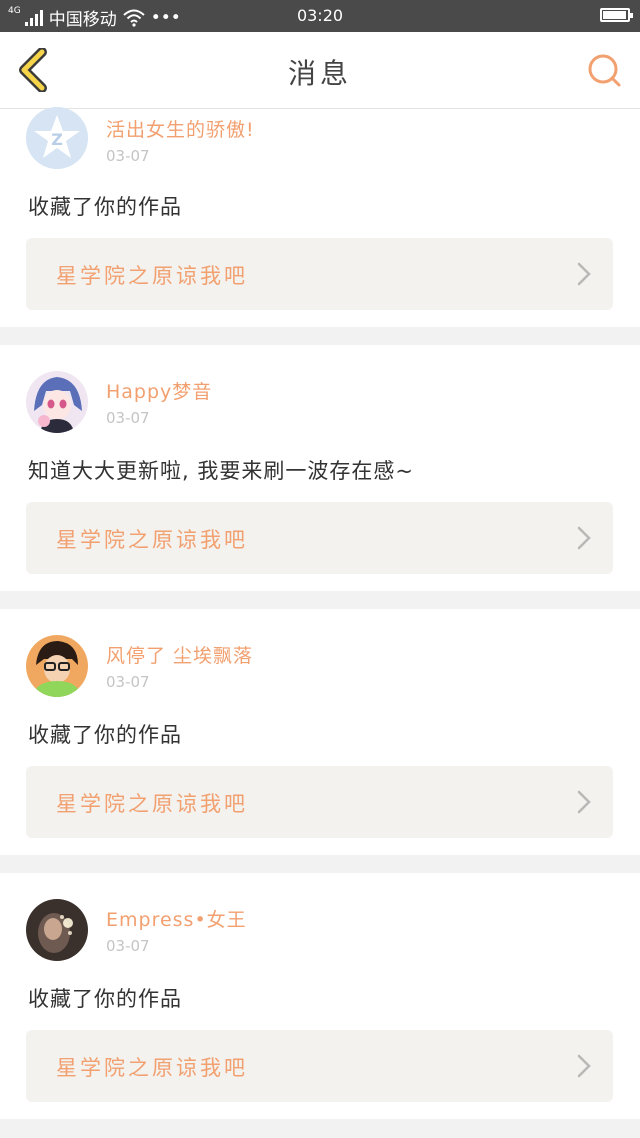 This screenshot has height=1138, width=640. I want to click on battery-icon, so click(616, 15).